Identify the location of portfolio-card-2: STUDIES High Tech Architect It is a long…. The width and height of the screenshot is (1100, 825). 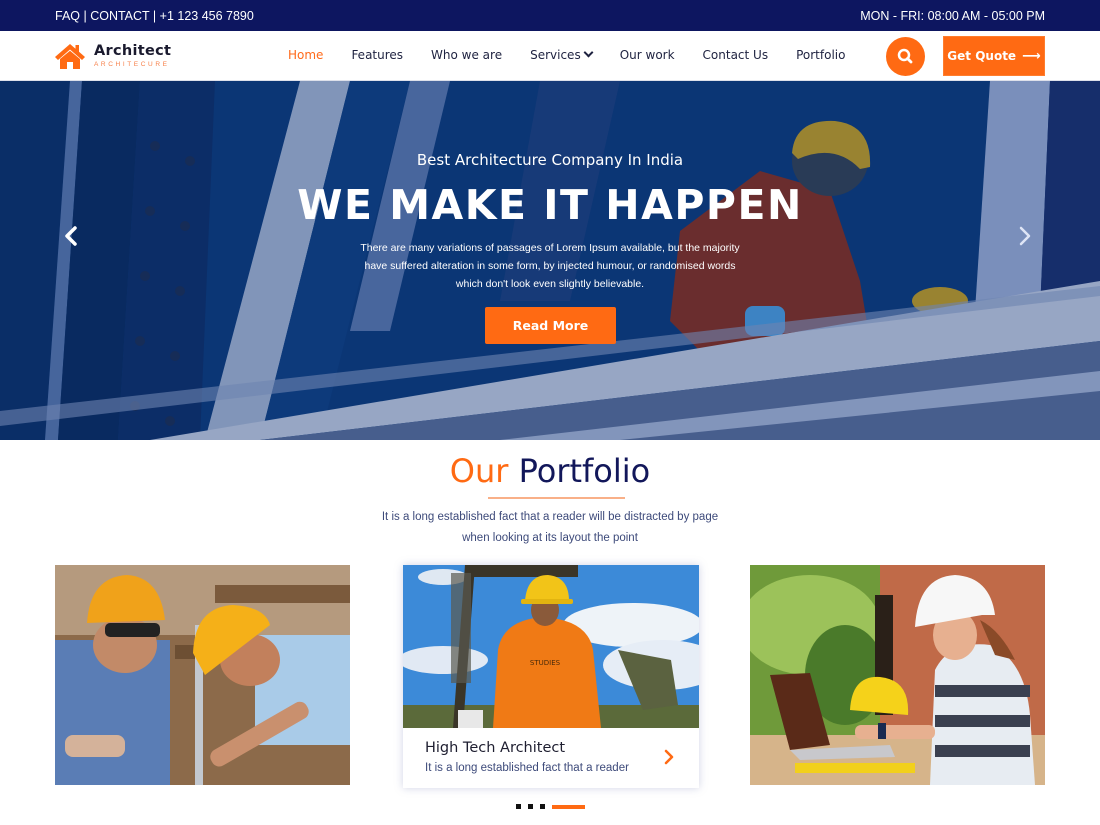
(551, 676).